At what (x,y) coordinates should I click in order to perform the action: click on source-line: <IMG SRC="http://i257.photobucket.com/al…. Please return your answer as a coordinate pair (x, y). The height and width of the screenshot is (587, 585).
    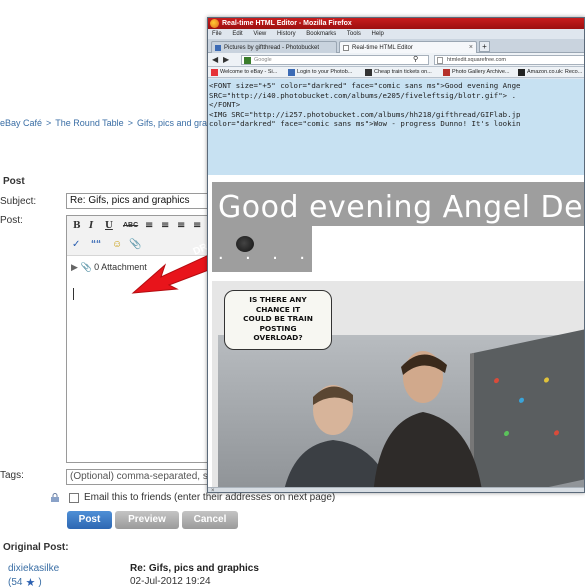
    Looking at the image, I should click on (365, 114).